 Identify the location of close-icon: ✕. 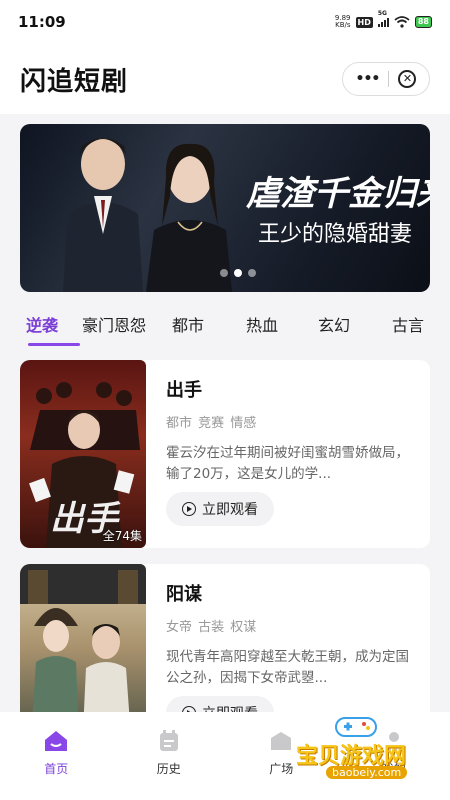
(407, 79).